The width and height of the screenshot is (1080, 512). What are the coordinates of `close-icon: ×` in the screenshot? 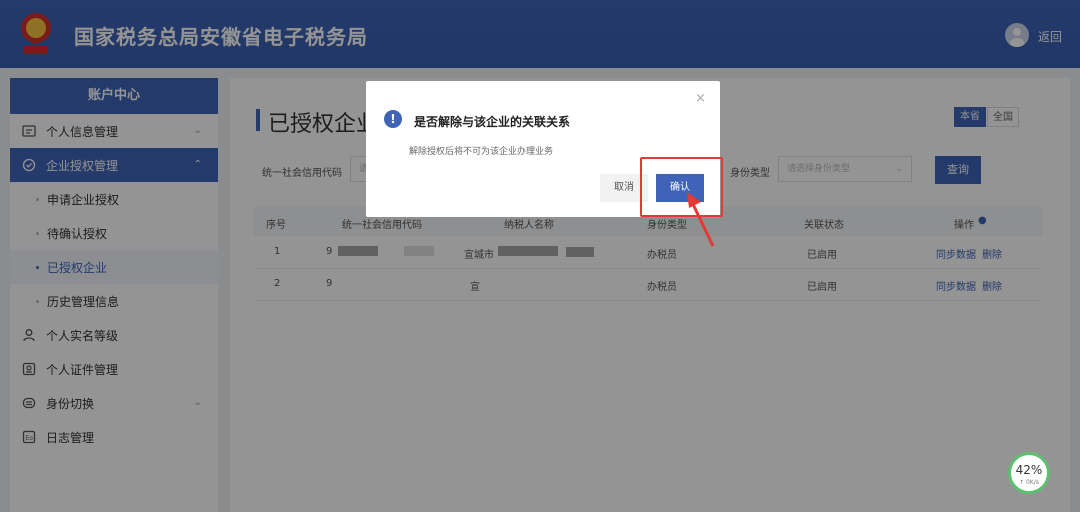 It's located at (700, 98).